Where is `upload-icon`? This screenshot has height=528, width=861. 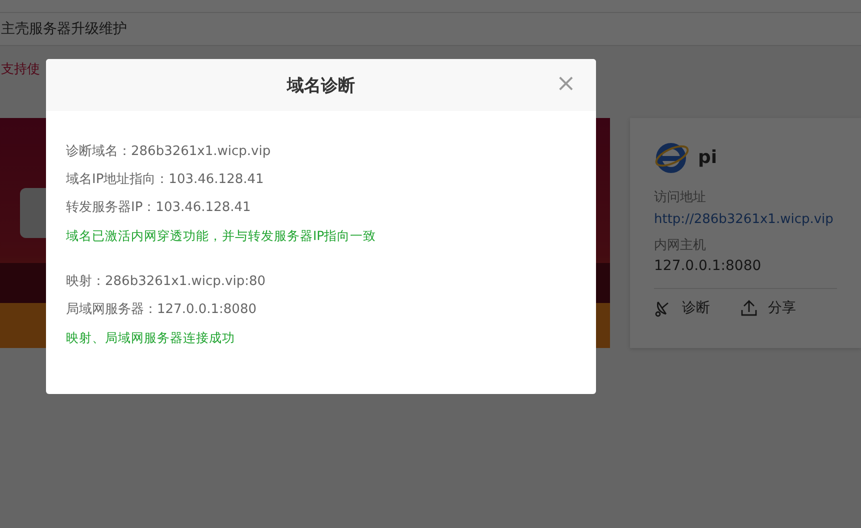 upload-icon is located at coordinates (749, 308).